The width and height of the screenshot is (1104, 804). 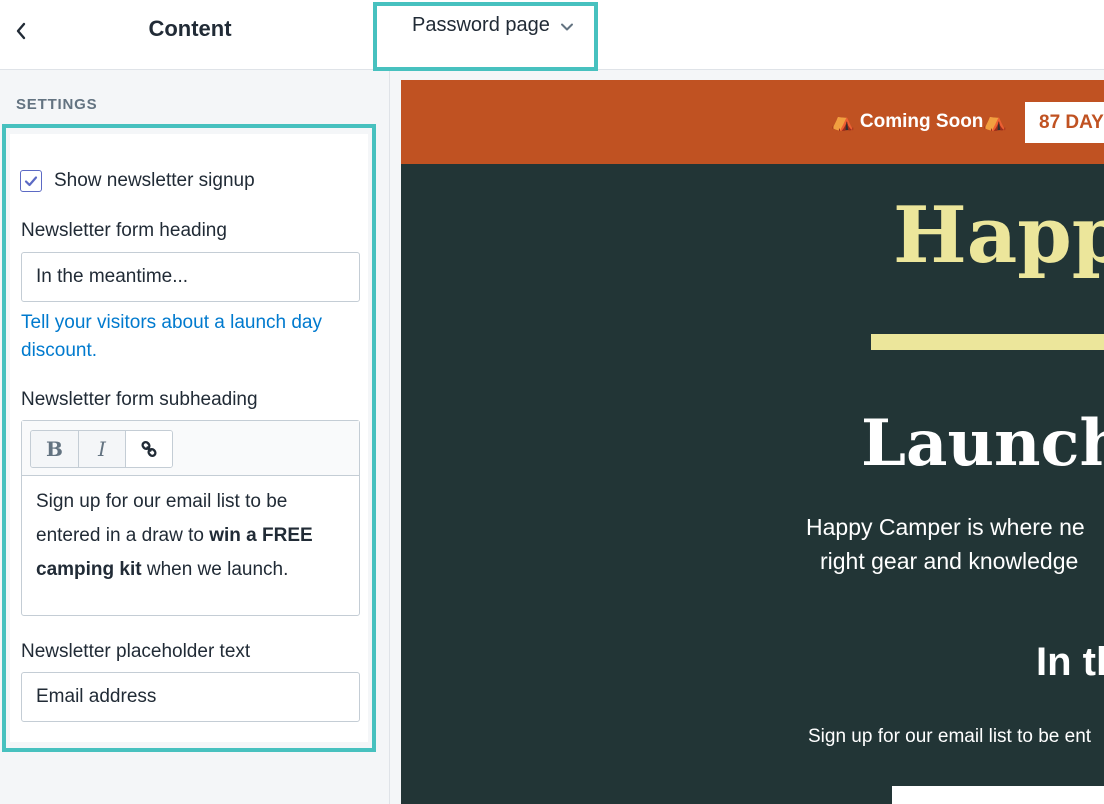 I want to click on sidebar-title: Content, so click(x=190, y=28).